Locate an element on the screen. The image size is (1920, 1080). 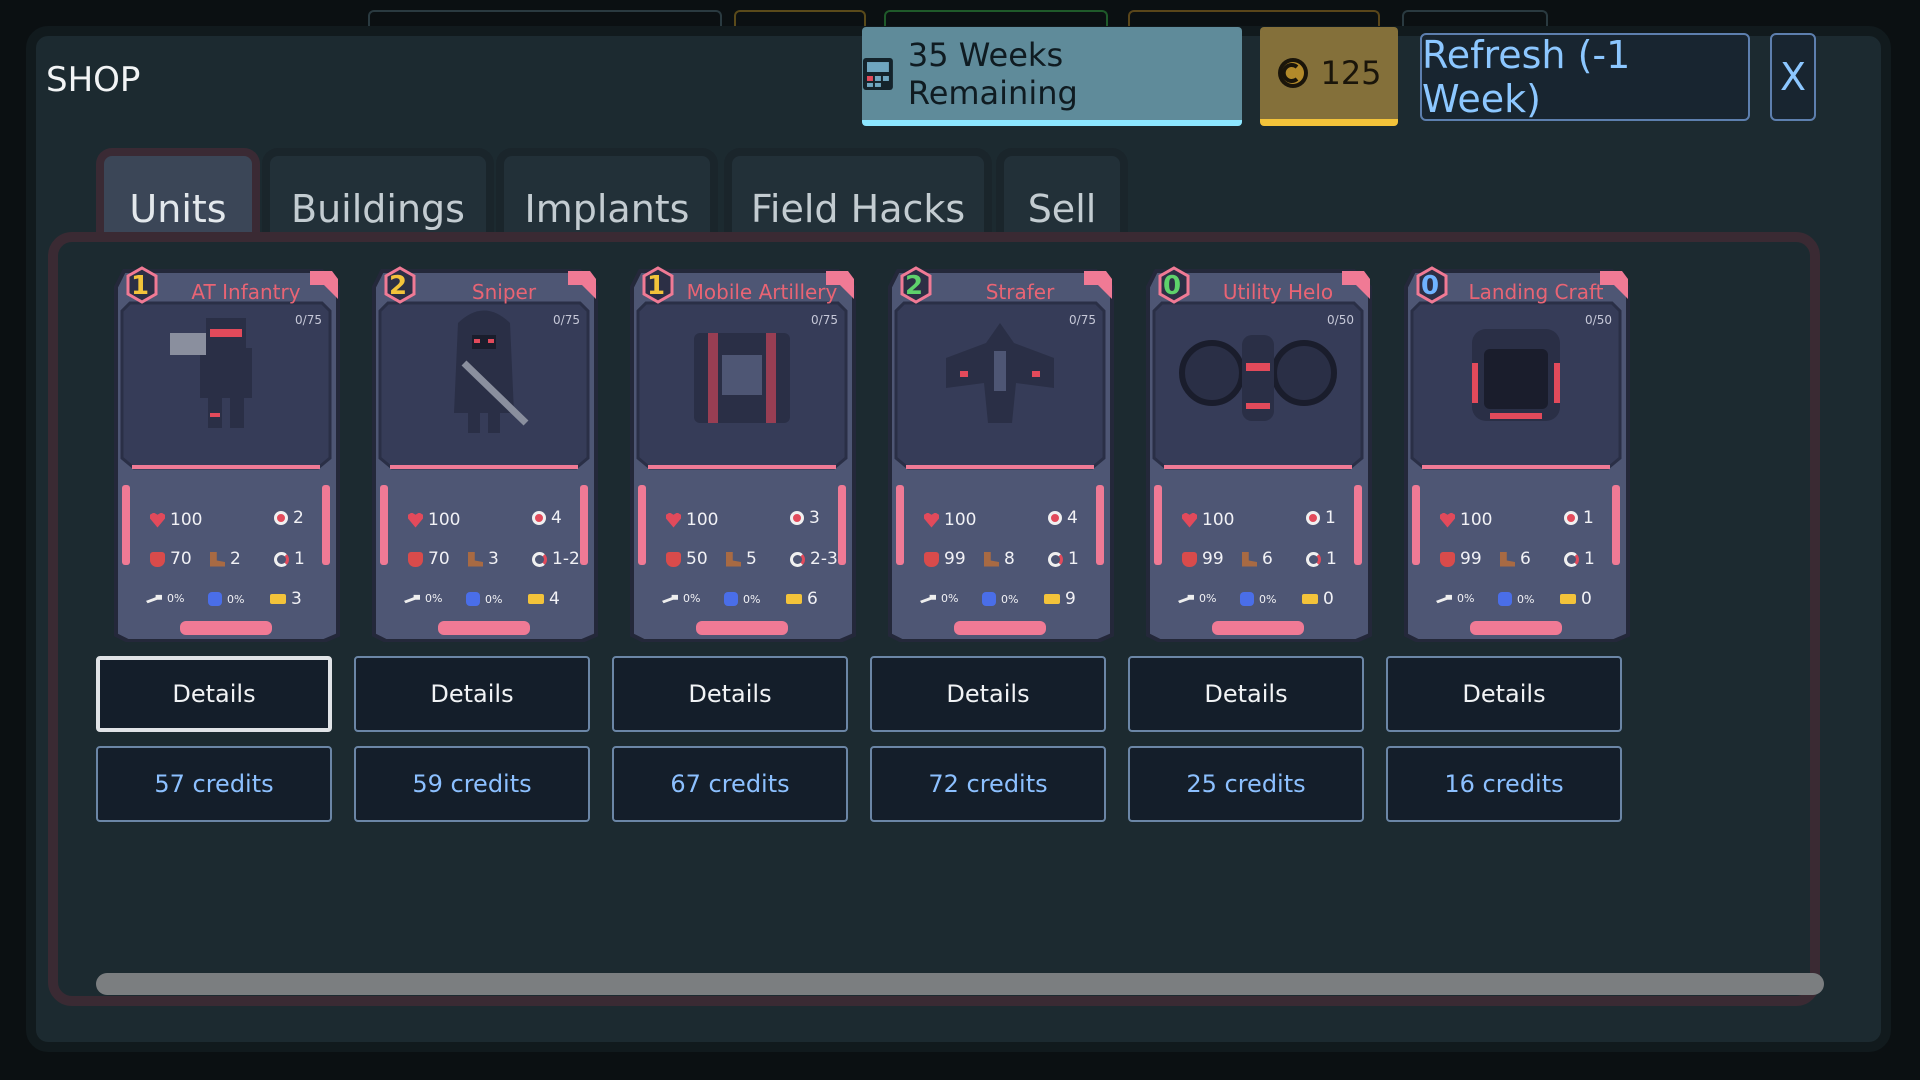
close-button: X is located at coordinates (1793, 77).